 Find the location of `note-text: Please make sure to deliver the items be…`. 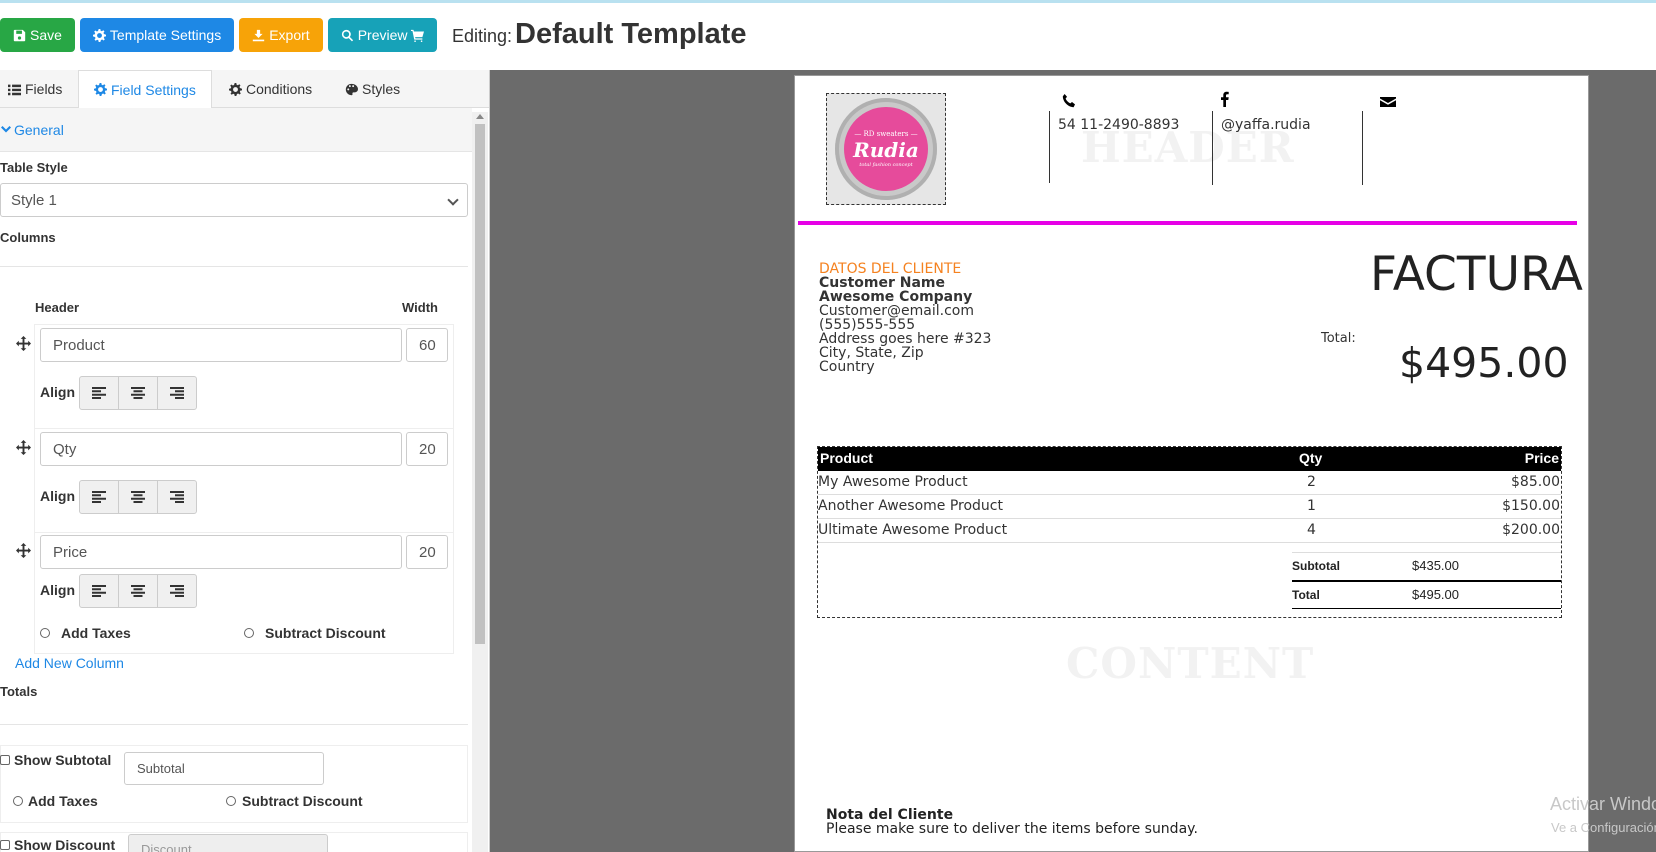

note-text: Please make sure to deliver the items be… is located at coordinates (1012, 829).